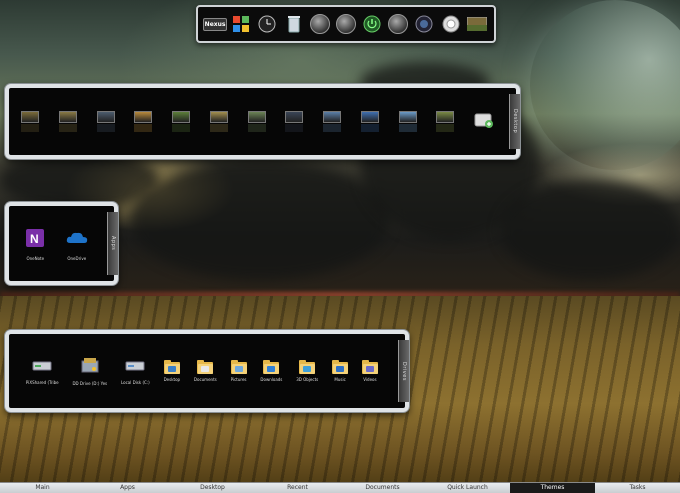  I want to click on settings-icon, so click(398, 24).